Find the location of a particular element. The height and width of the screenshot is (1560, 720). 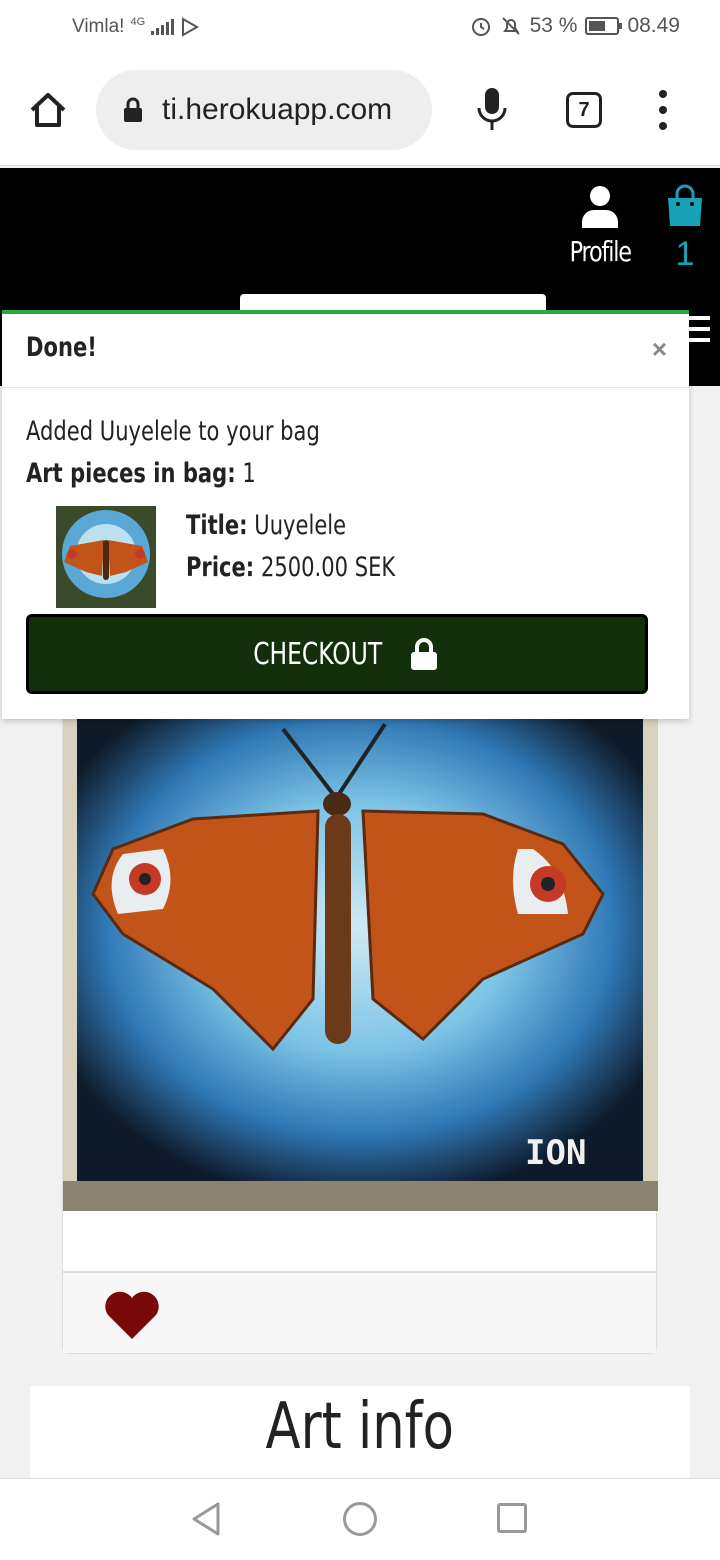

art-info-heading: Art info is located at coordinates (360, 1427).